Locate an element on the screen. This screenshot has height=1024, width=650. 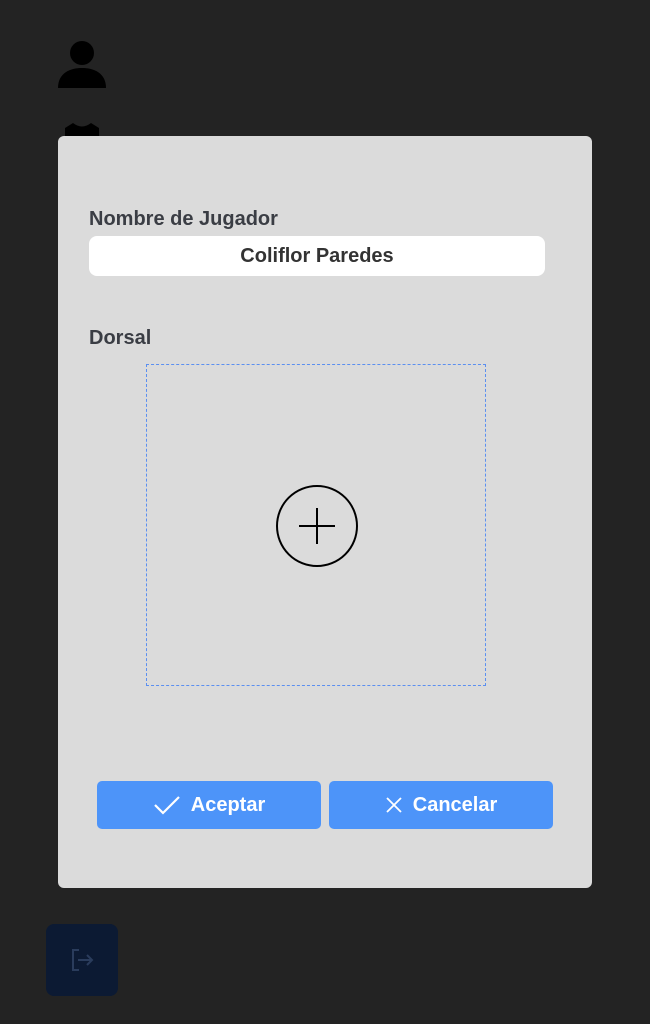
add-circle-icon is located at coordinates (317, 526).